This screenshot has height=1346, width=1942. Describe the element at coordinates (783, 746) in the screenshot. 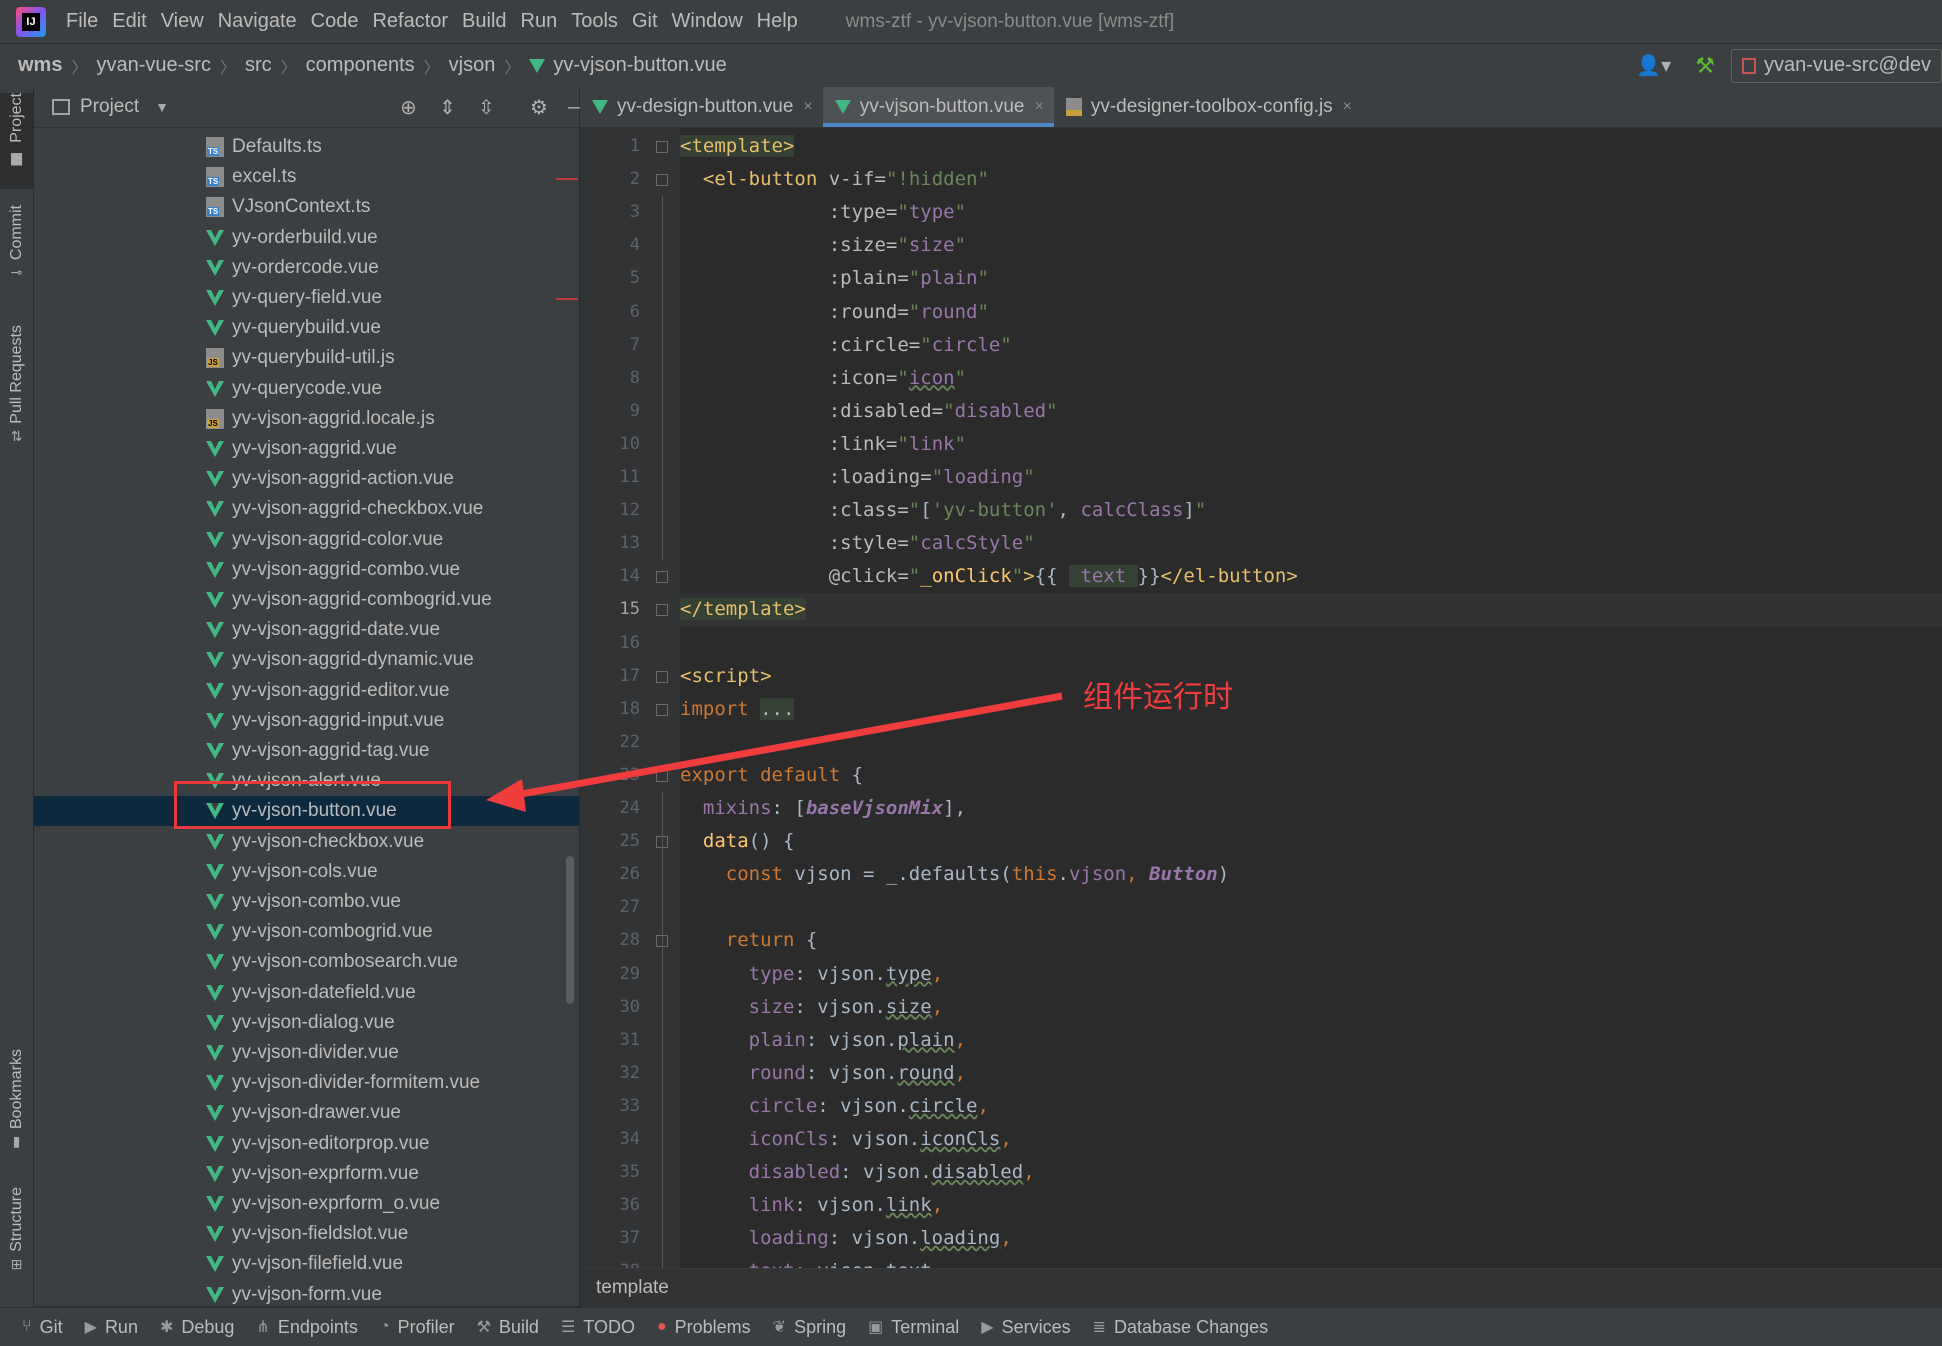

I see `arrow-shaft` at that location.